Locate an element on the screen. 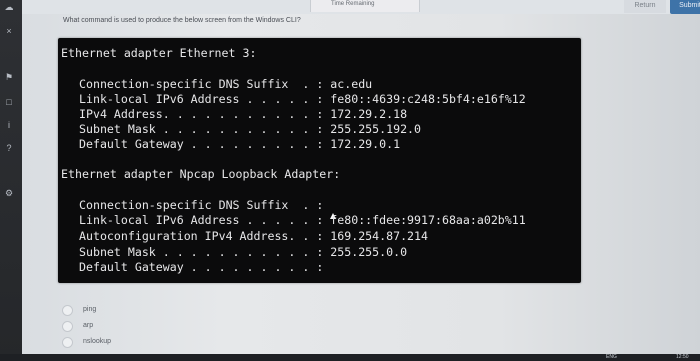 The width and height of the screenshot is (700, 361). timer: Time Remaining is located at coordinates (365, 6).